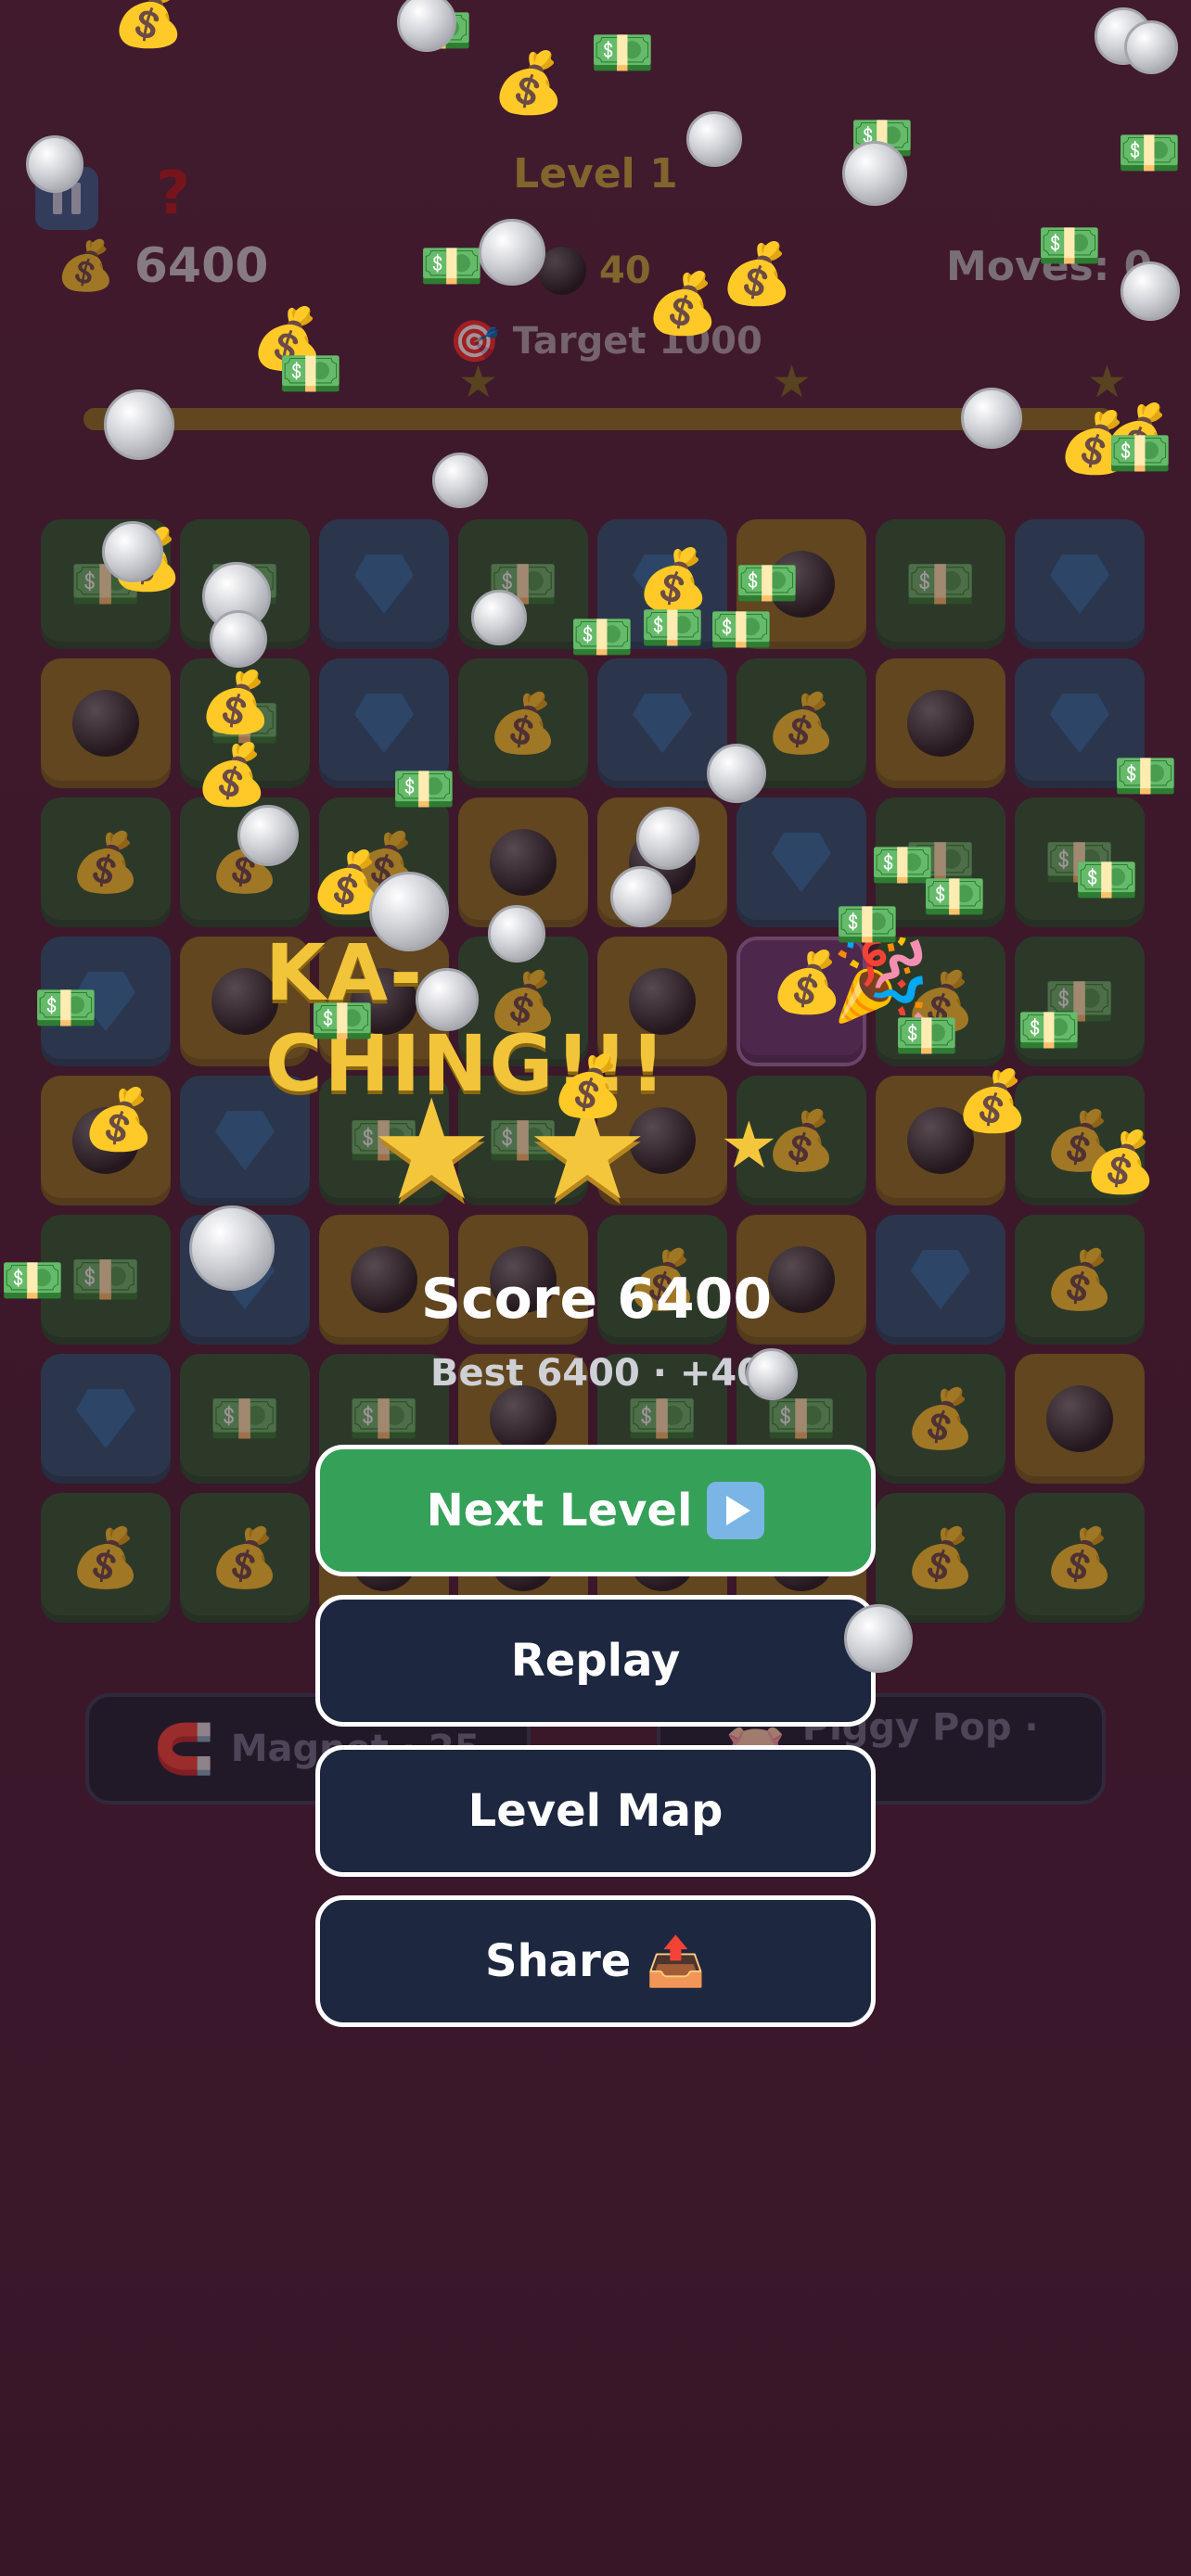 This screenshot has width=1191, height=2576. I want to click on replay-label: Replay, so click(595, 1661).